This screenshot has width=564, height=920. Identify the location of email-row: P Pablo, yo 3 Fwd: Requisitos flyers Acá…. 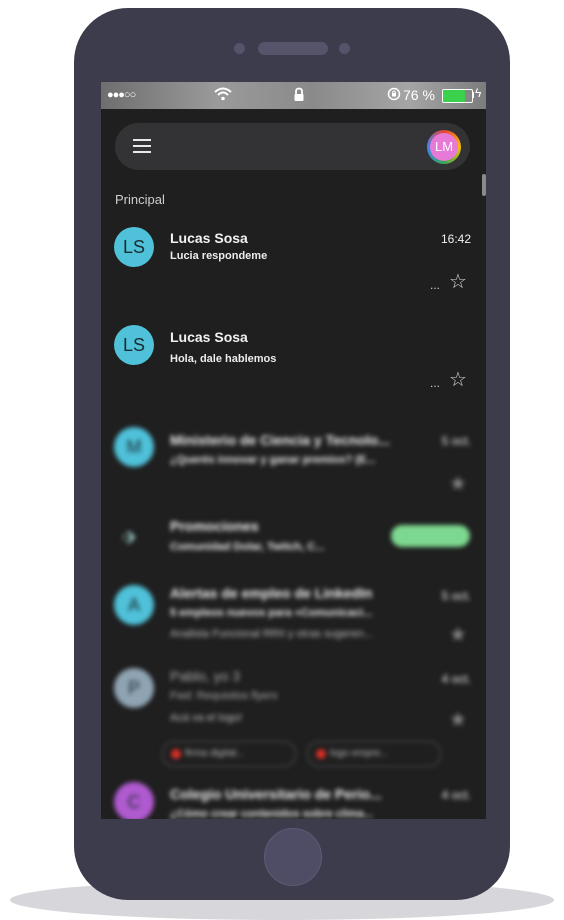
(293, 715).